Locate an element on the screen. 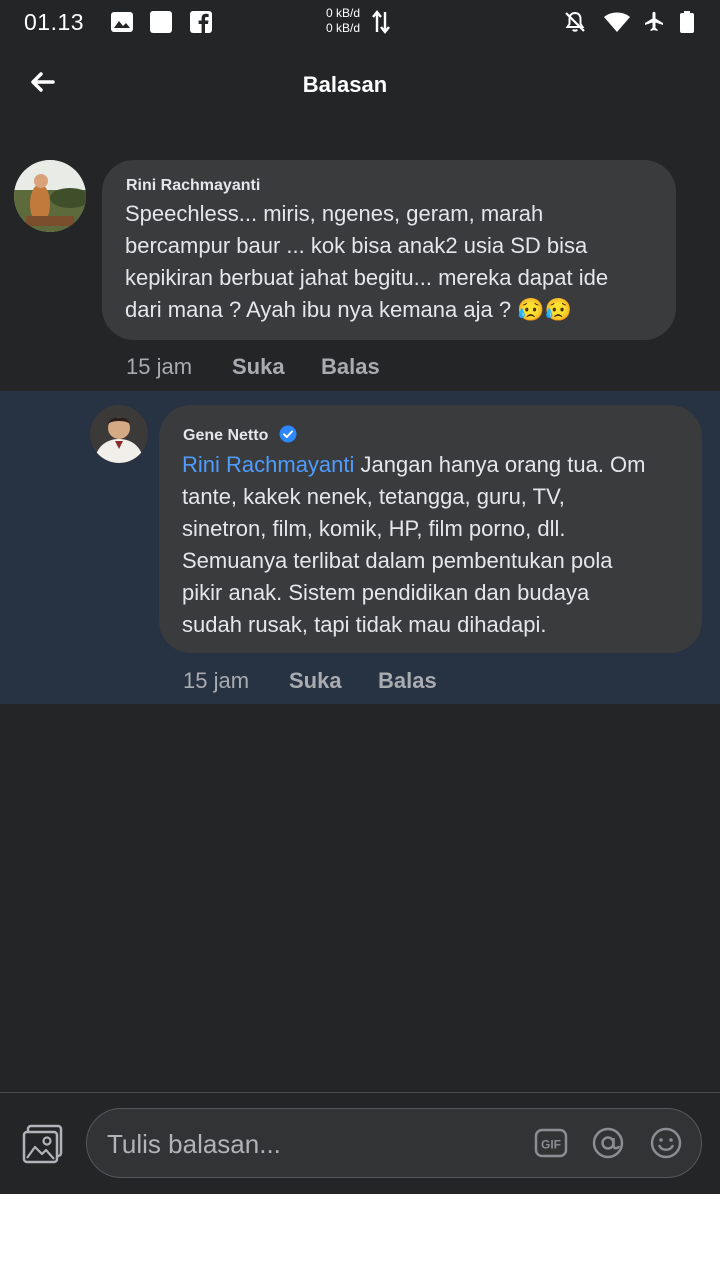  photo-icon is located at coordinates (43, 1144).